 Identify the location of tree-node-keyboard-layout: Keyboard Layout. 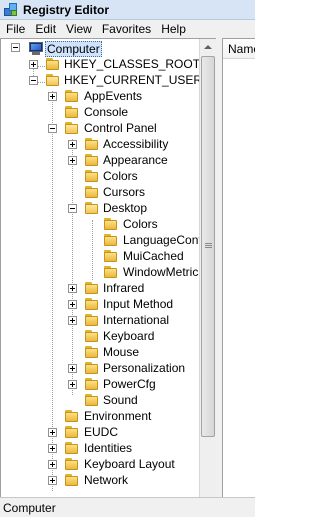
(101, 464).